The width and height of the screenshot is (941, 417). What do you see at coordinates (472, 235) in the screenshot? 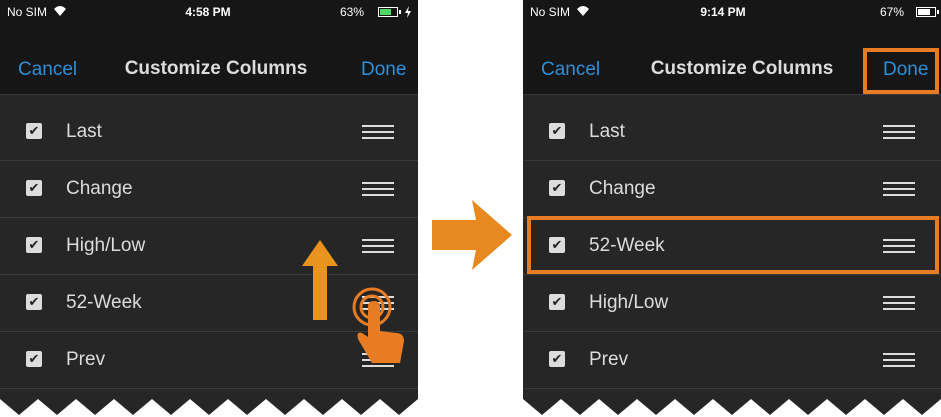
I see `right-arrow-icon` at bounding box center [472, 235].